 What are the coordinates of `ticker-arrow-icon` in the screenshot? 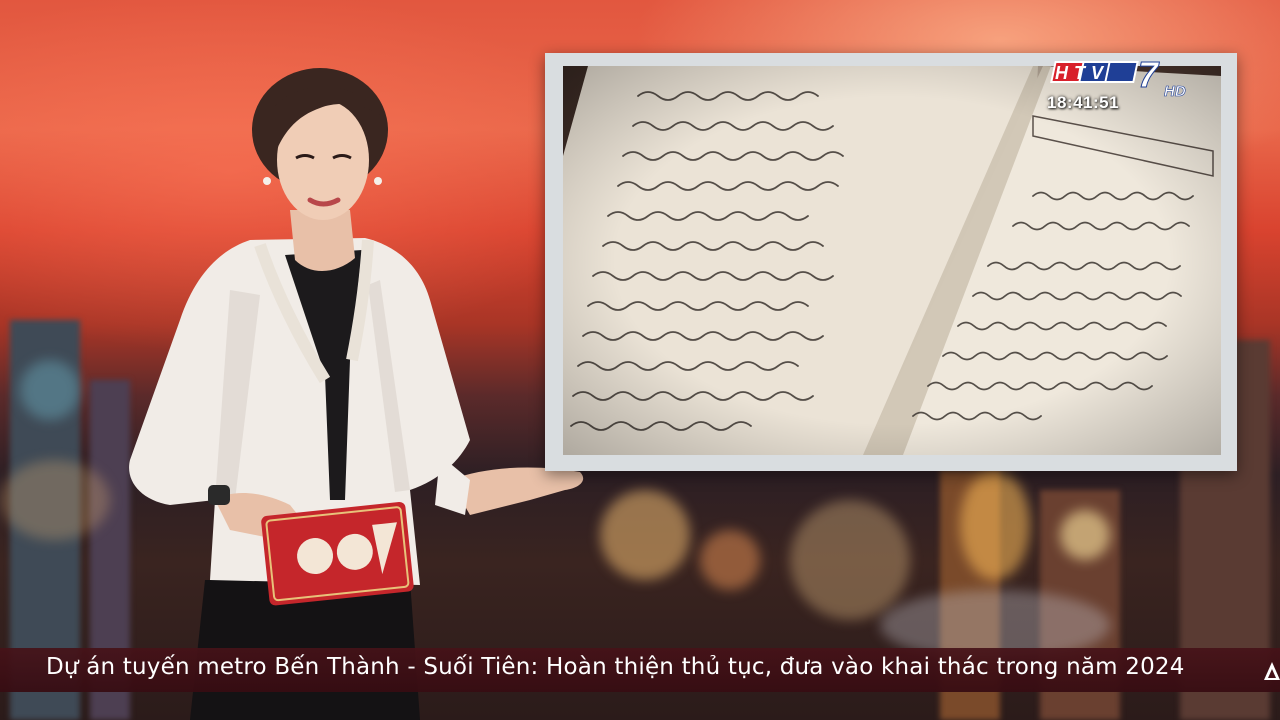 It's located at (1272, 671).